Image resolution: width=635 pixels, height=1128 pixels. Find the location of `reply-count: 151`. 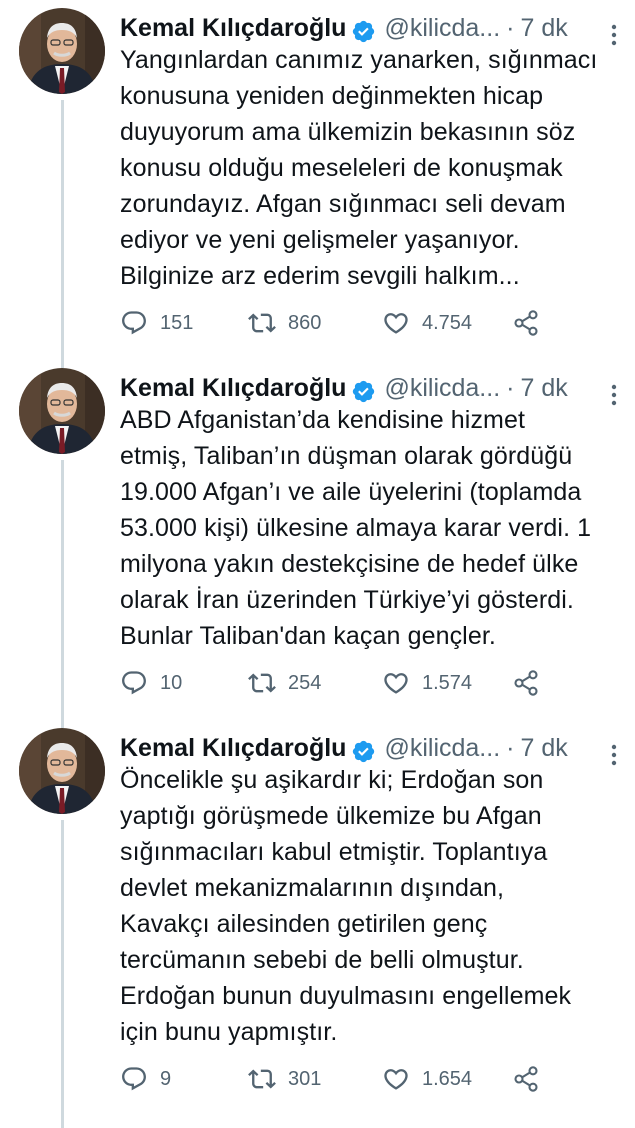

reply-count: 151 is located at coordinates (177, 322).